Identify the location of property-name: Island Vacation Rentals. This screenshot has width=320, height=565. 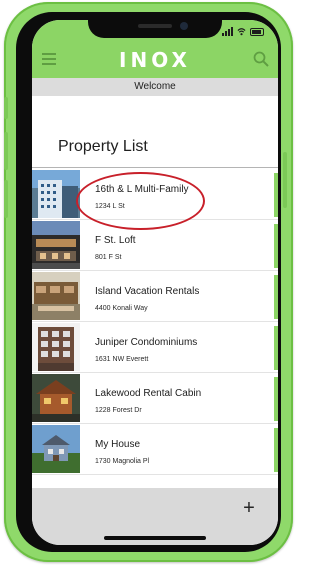
(147, 291).